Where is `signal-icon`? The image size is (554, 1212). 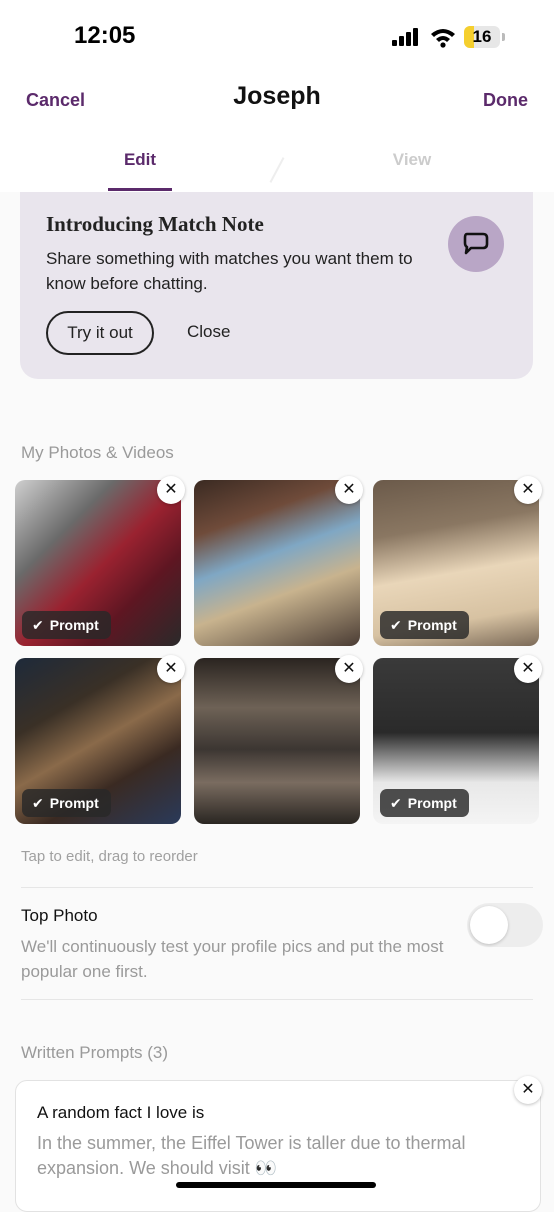 signal-icon is located at coordinates (407, 37).